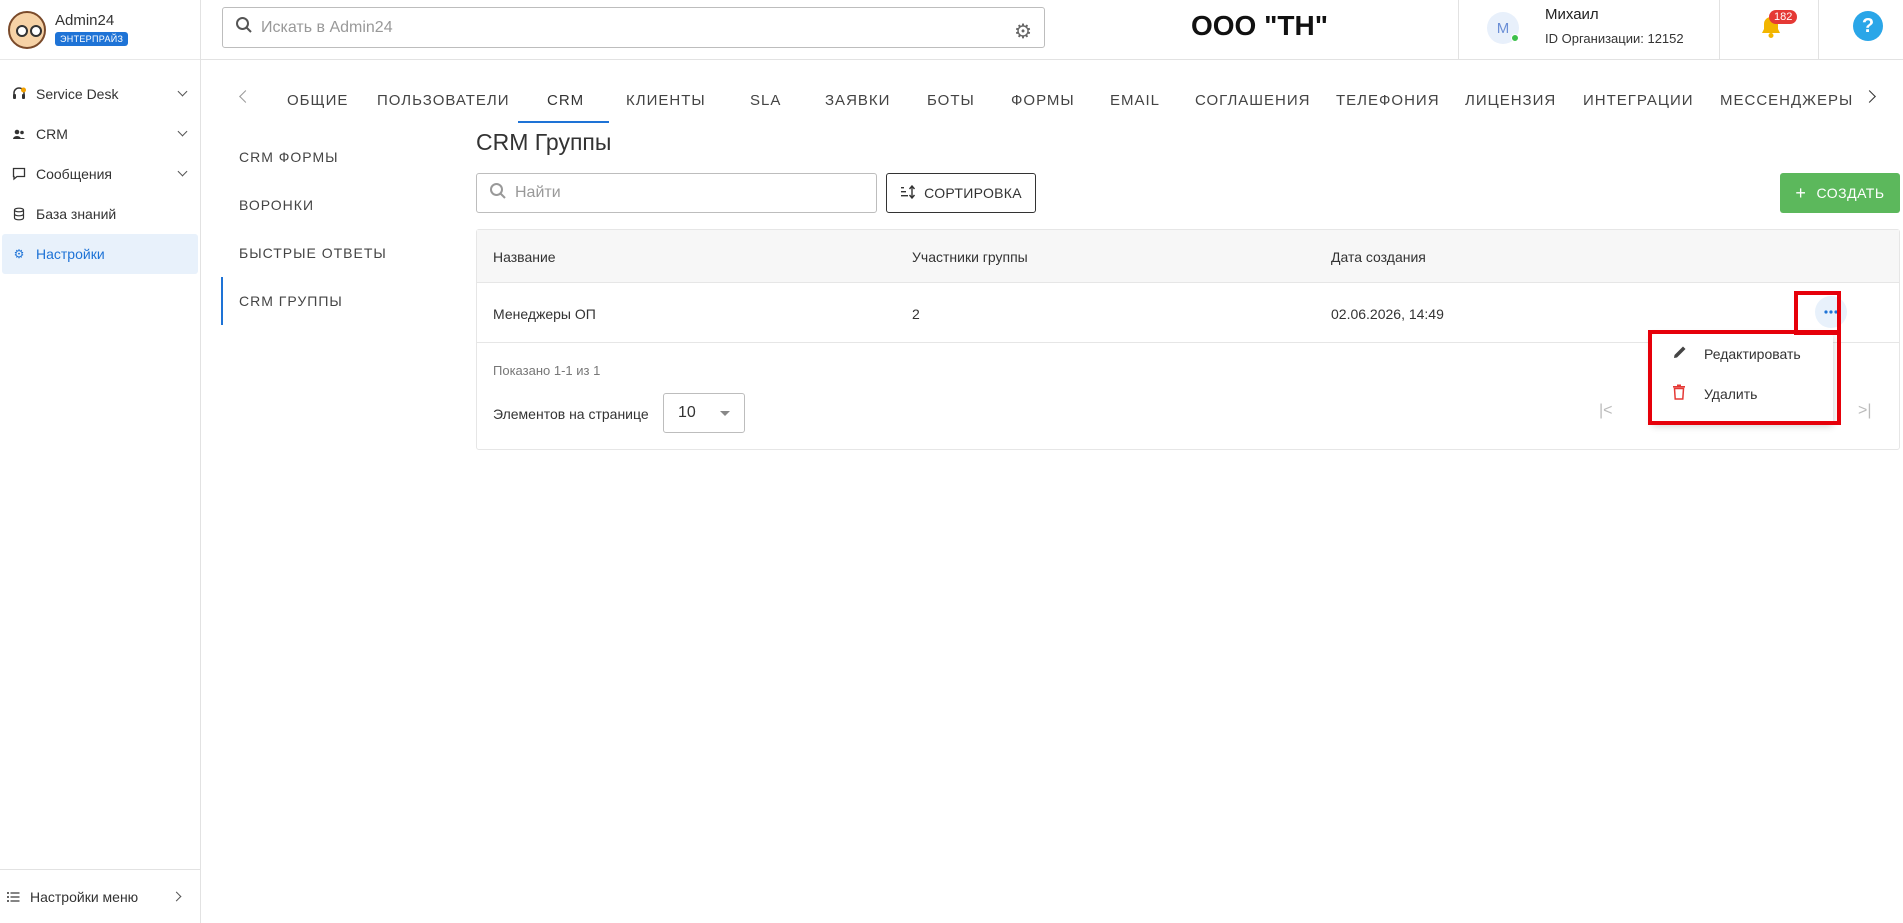  I want to click on headset-icon, so click(19, 94).